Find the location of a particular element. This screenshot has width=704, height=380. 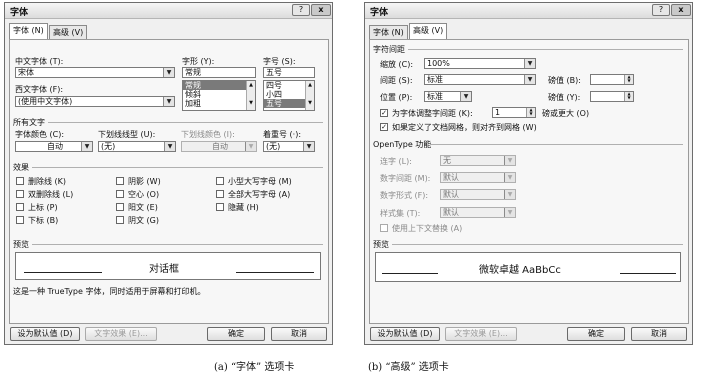

scale-label: 缩放 (C): is located at coordinates (397, 64).